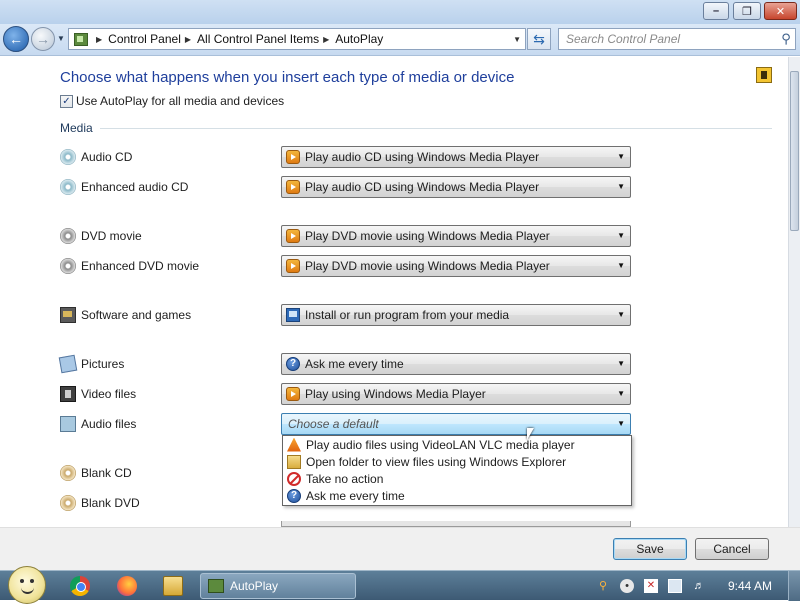 Image resolution: width=800 pixels, height=604 pixels. I want to click on search-input: Search Control Panel, so click(668, 39).